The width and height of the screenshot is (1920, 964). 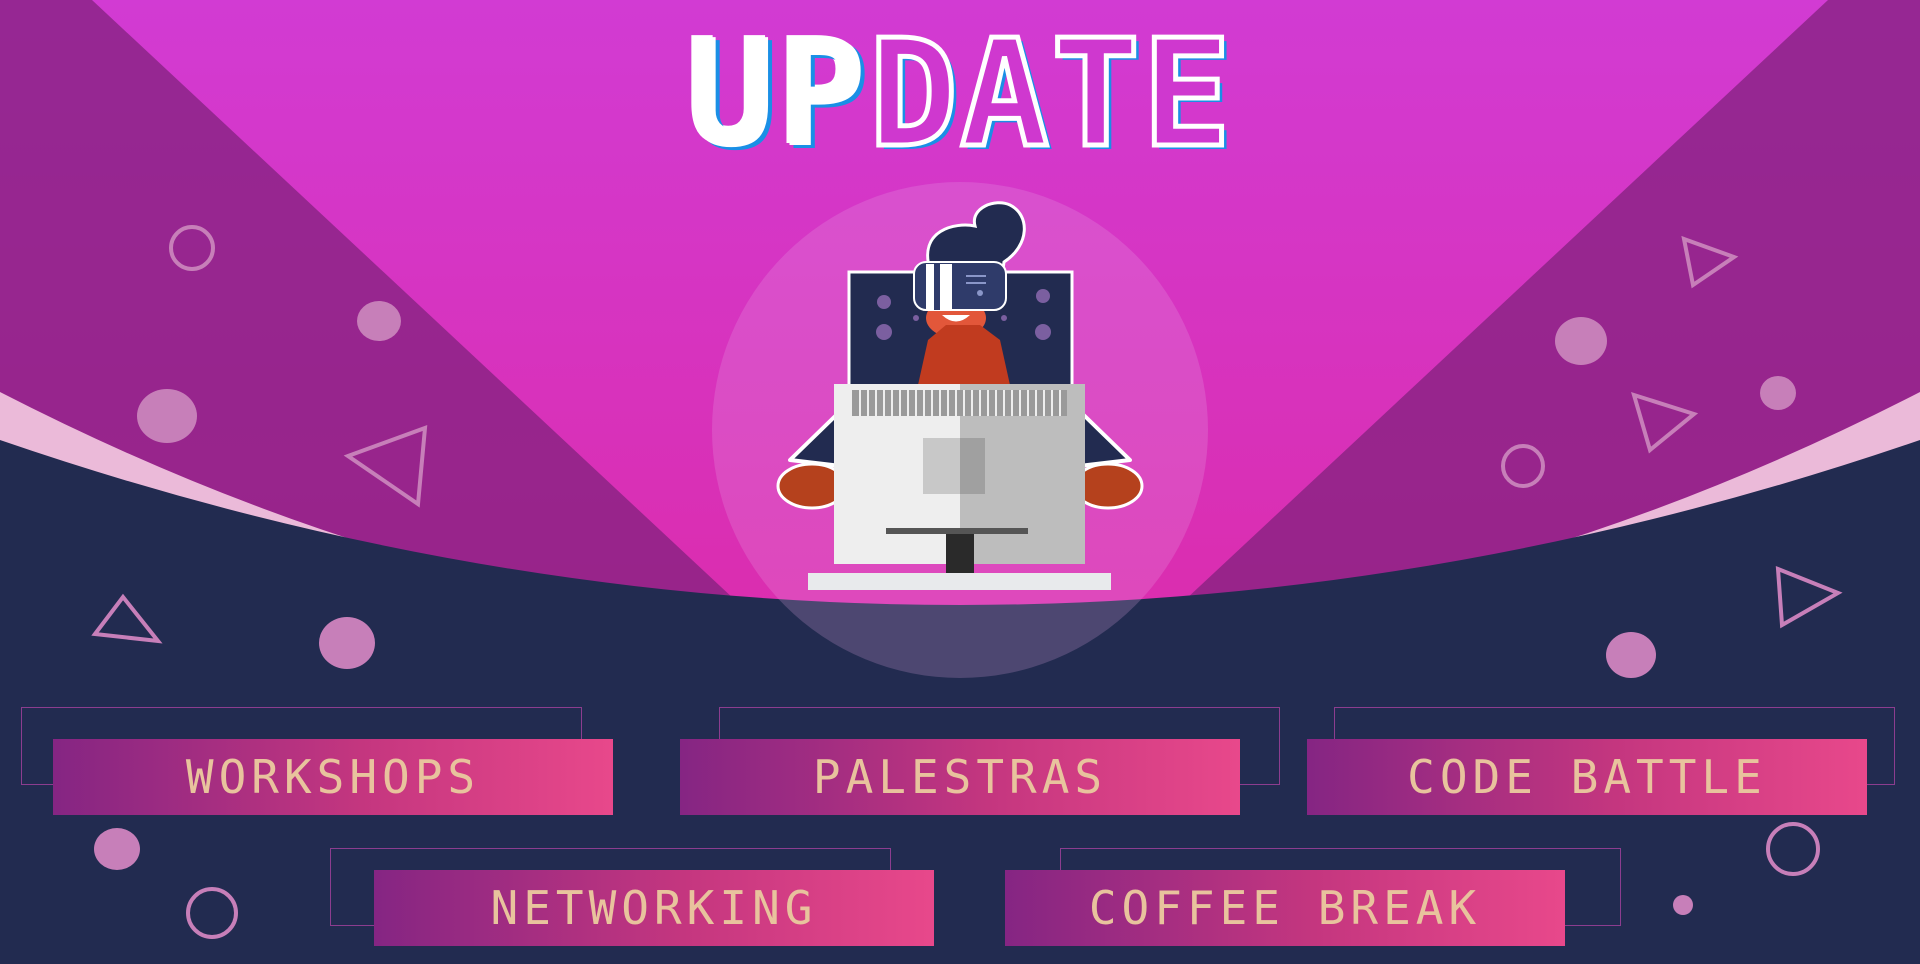 What do you see at coordinates (957, 531) in the screenshot?
I see `monitor-ports` at bounding box center [957, 531].